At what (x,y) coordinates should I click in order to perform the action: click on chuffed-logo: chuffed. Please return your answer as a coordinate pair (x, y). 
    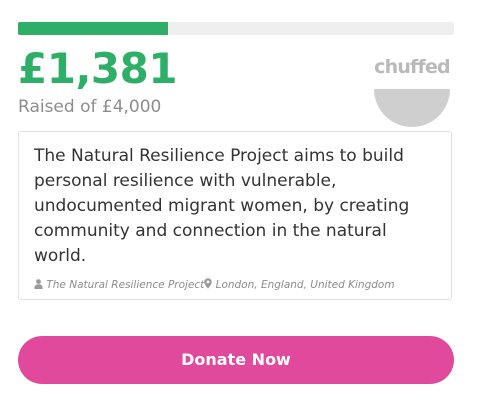
    Looking at the image, I should click on (412, 92).